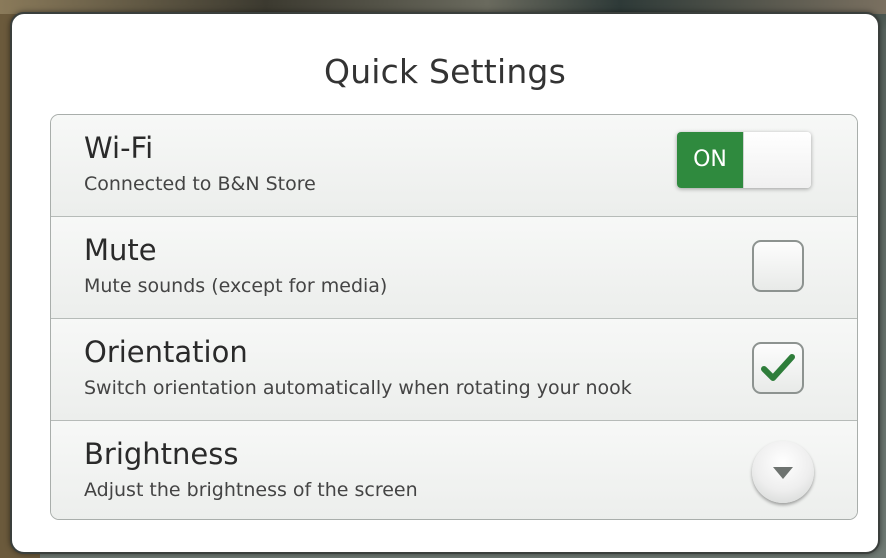  What do you see at coordinates (161, 454) in the screenshot?
I see `brightness-title: Brightness` at bounding box center [161, 454].